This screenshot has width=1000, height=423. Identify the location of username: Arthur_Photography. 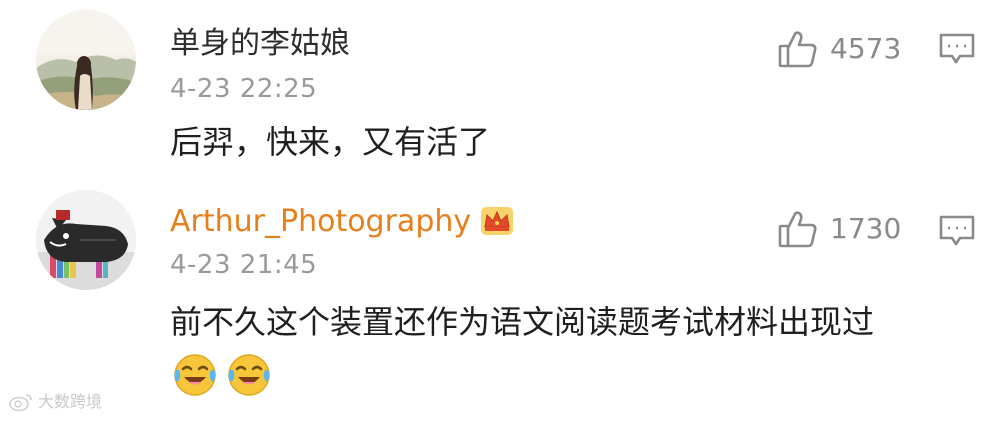
(342, 225).